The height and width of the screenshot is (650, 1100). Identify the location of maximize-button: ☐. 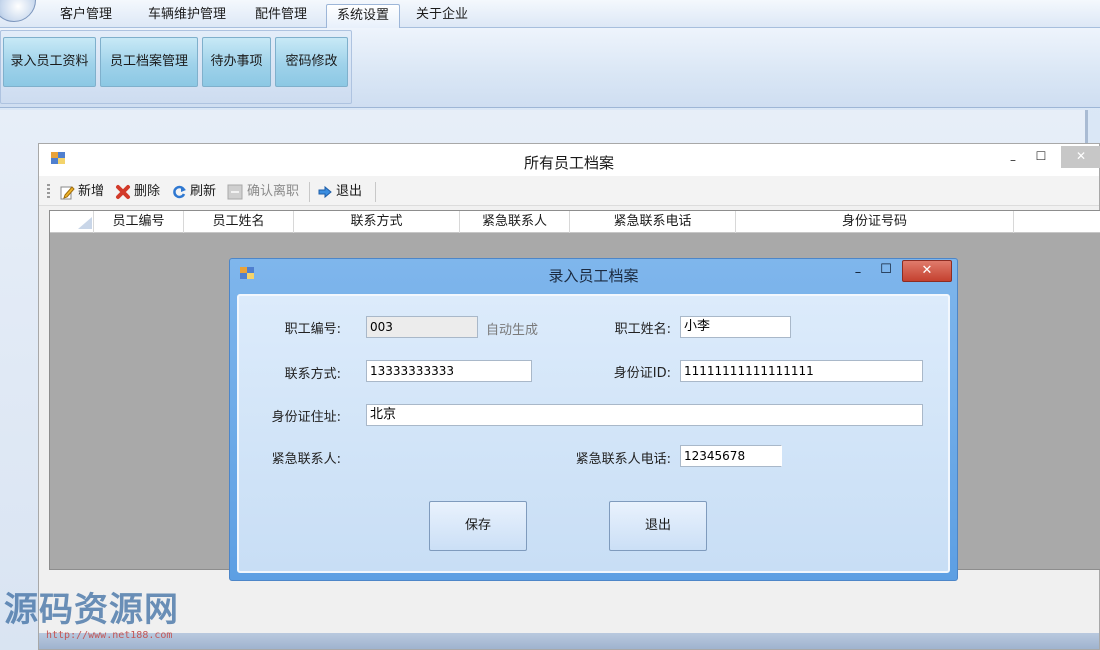
(1041, 157).